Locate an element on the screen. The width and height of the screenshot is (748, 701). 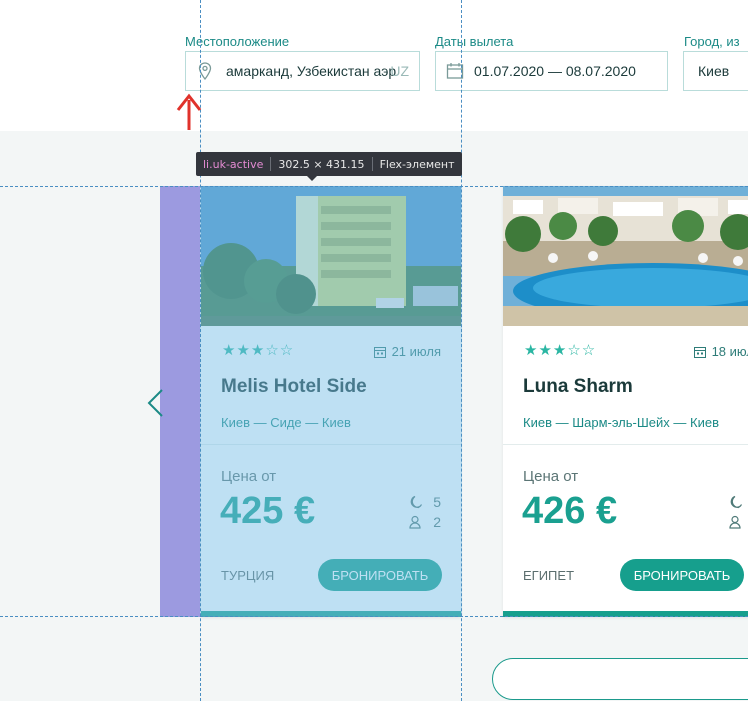
chevron-left-icon is located at coordinates (156, 403).